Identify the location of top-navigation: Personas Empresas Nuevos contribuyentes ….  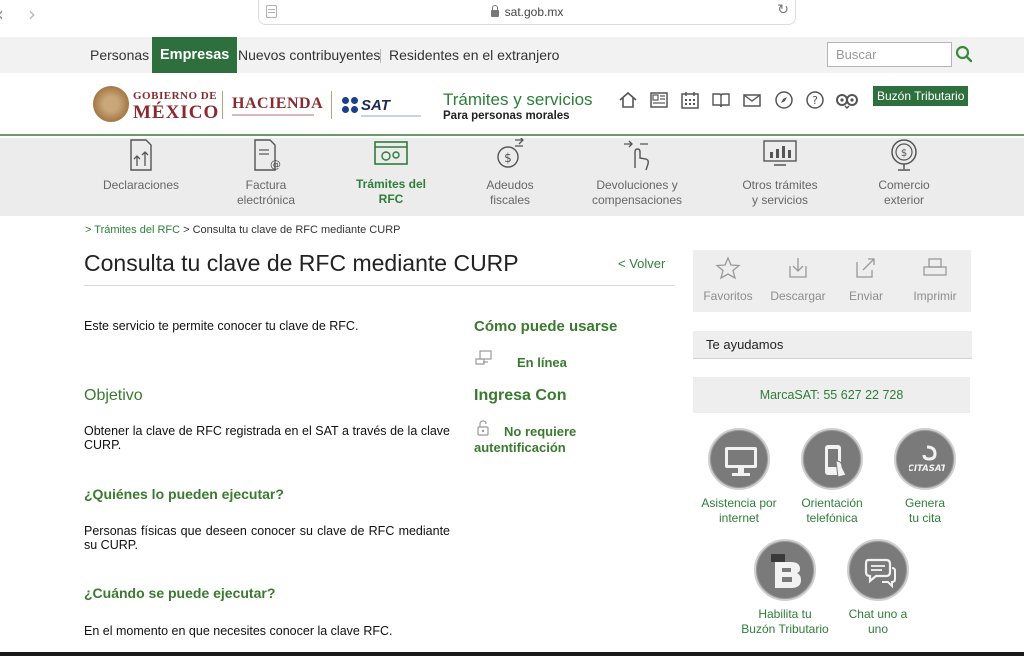
(512, 55).